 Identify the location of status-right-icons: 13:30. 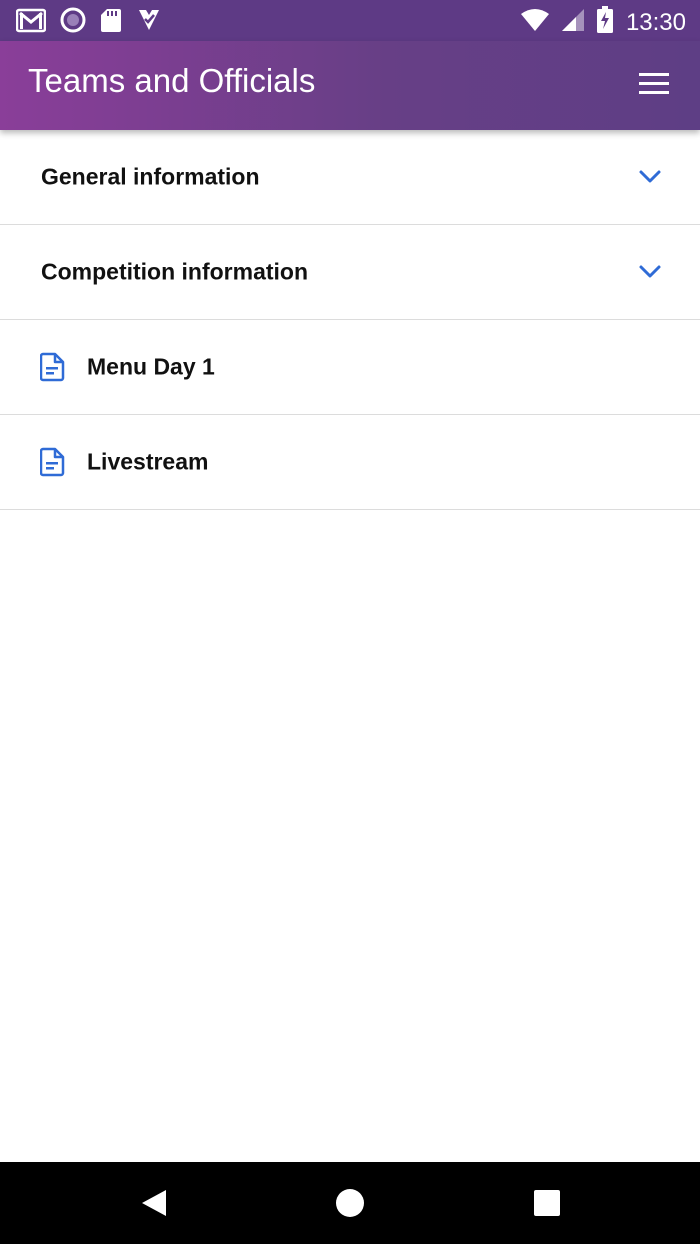
(603, 22).